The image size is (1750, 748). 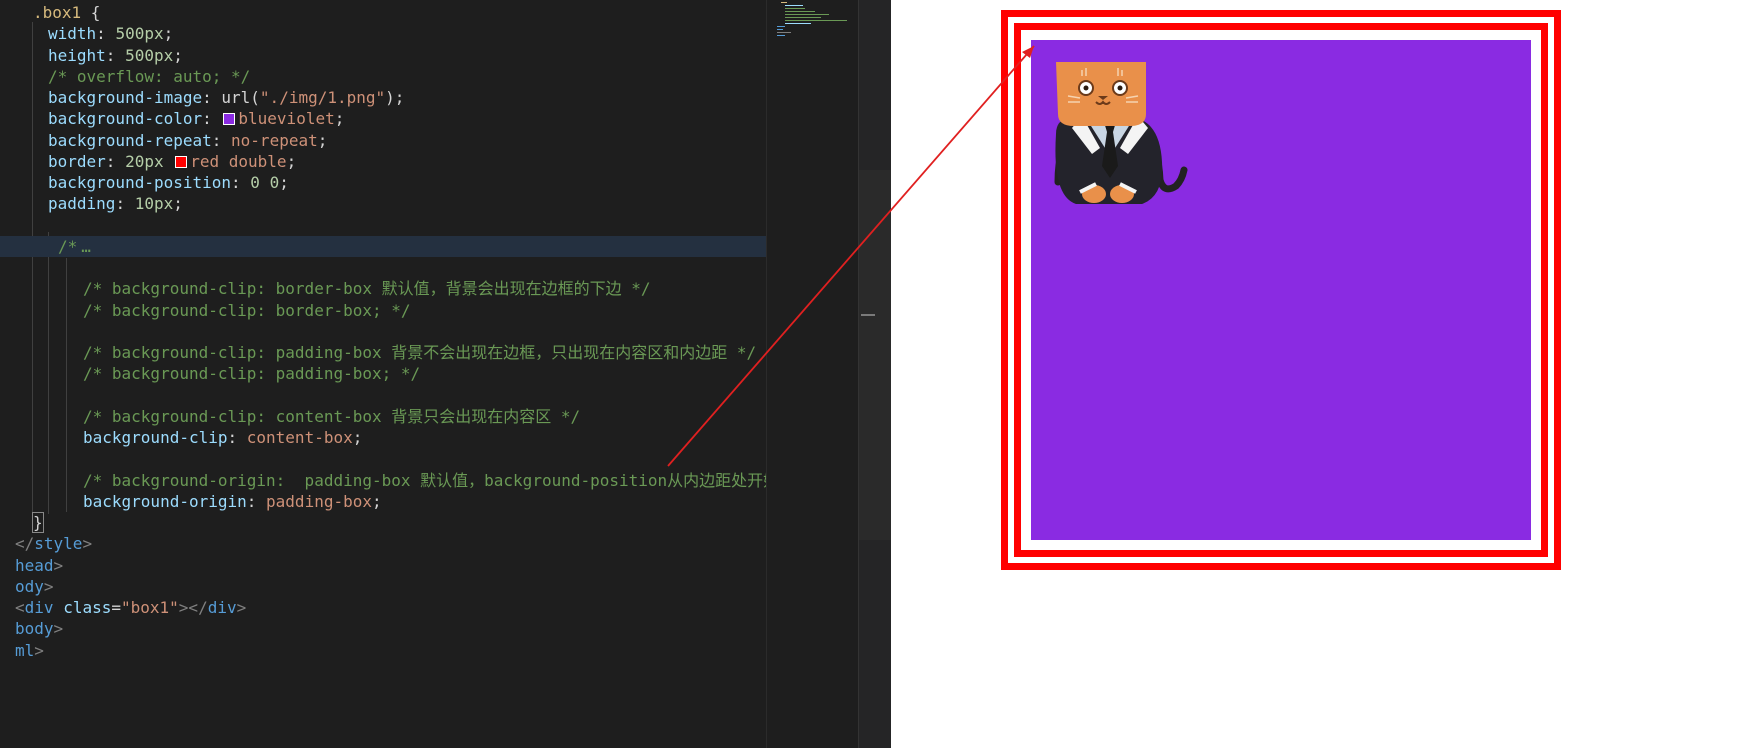 I want to click on code-token: "./img/1.png", so click(x=322, y=97).